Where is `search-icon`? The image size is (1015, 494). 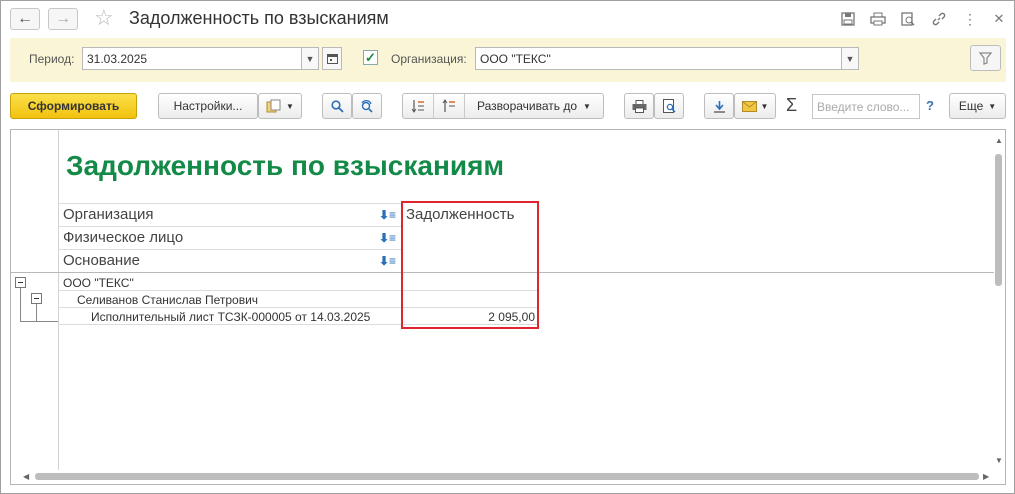 search-icon is located at coordinates (337, 106).